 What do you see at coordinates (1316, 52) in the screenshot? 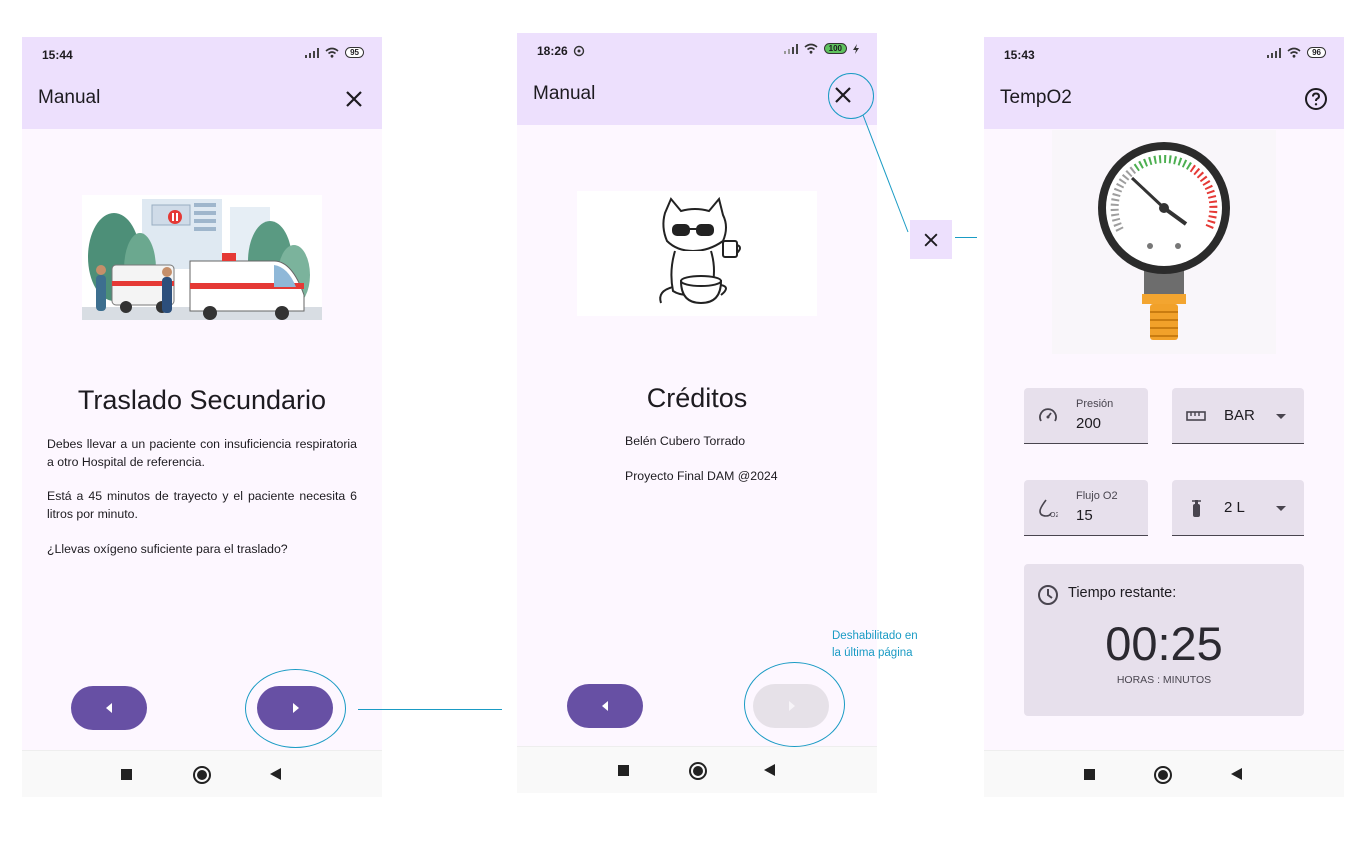
I see `battery-indicator: 96` at bounding box center [1316, 52].